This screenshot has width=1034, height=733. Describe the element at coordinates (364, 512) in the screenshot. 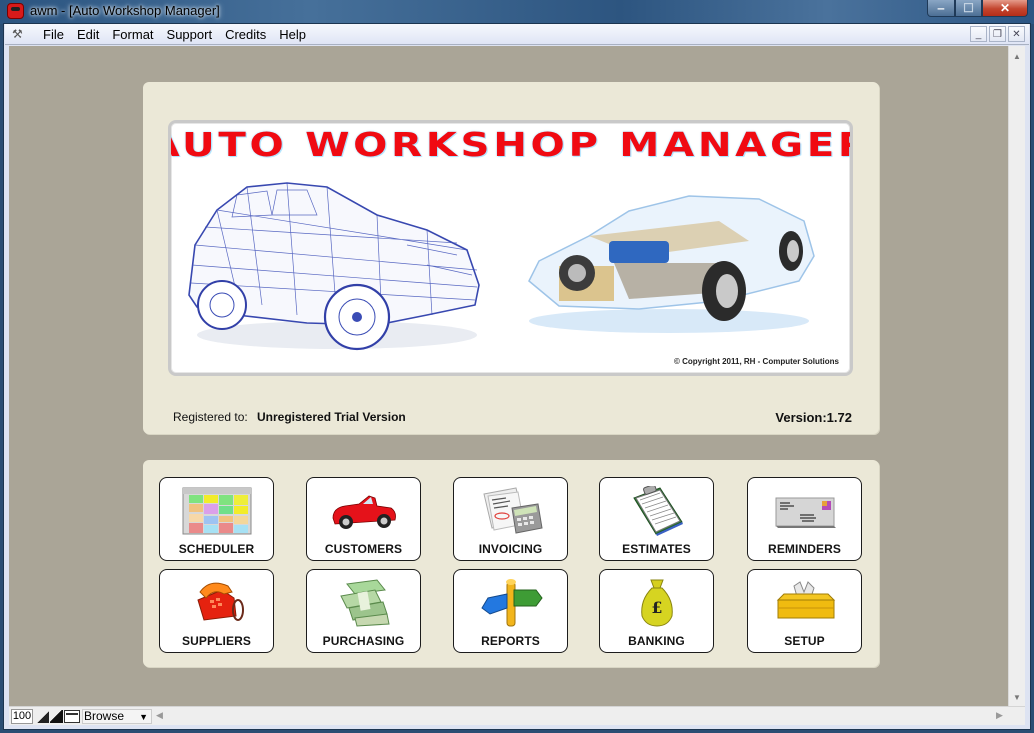

I see `red-car-icon` at that location.